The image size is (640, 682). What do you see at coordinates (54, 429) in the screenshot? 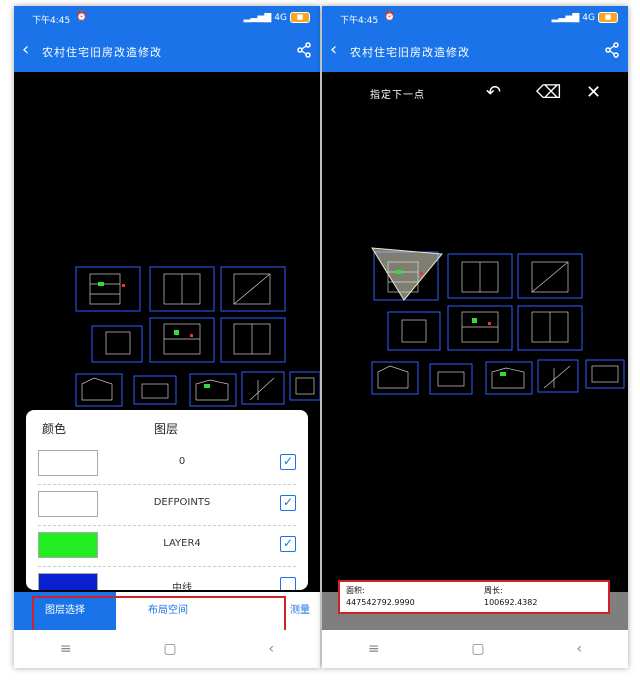
I see `color-column-label: 颜色` at bounding box center [54, 429].